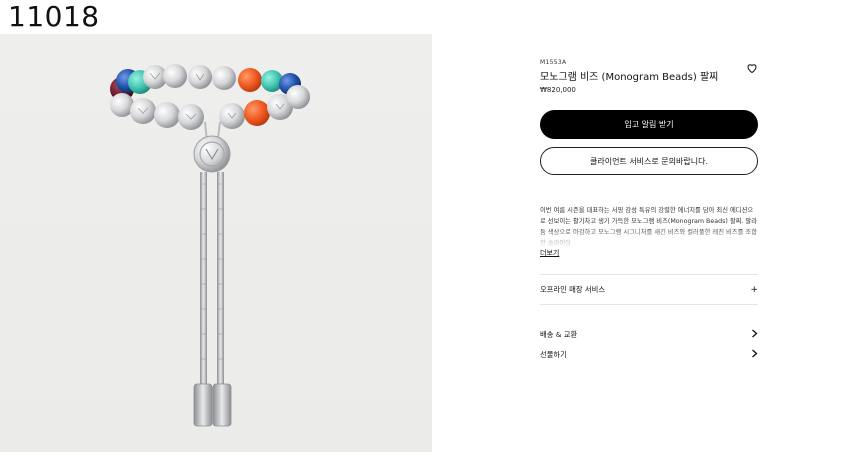 This screenshot has width=860, height=452. I want to click on service-row-label: 오프라인 매장 서비스, so click(573, 289).